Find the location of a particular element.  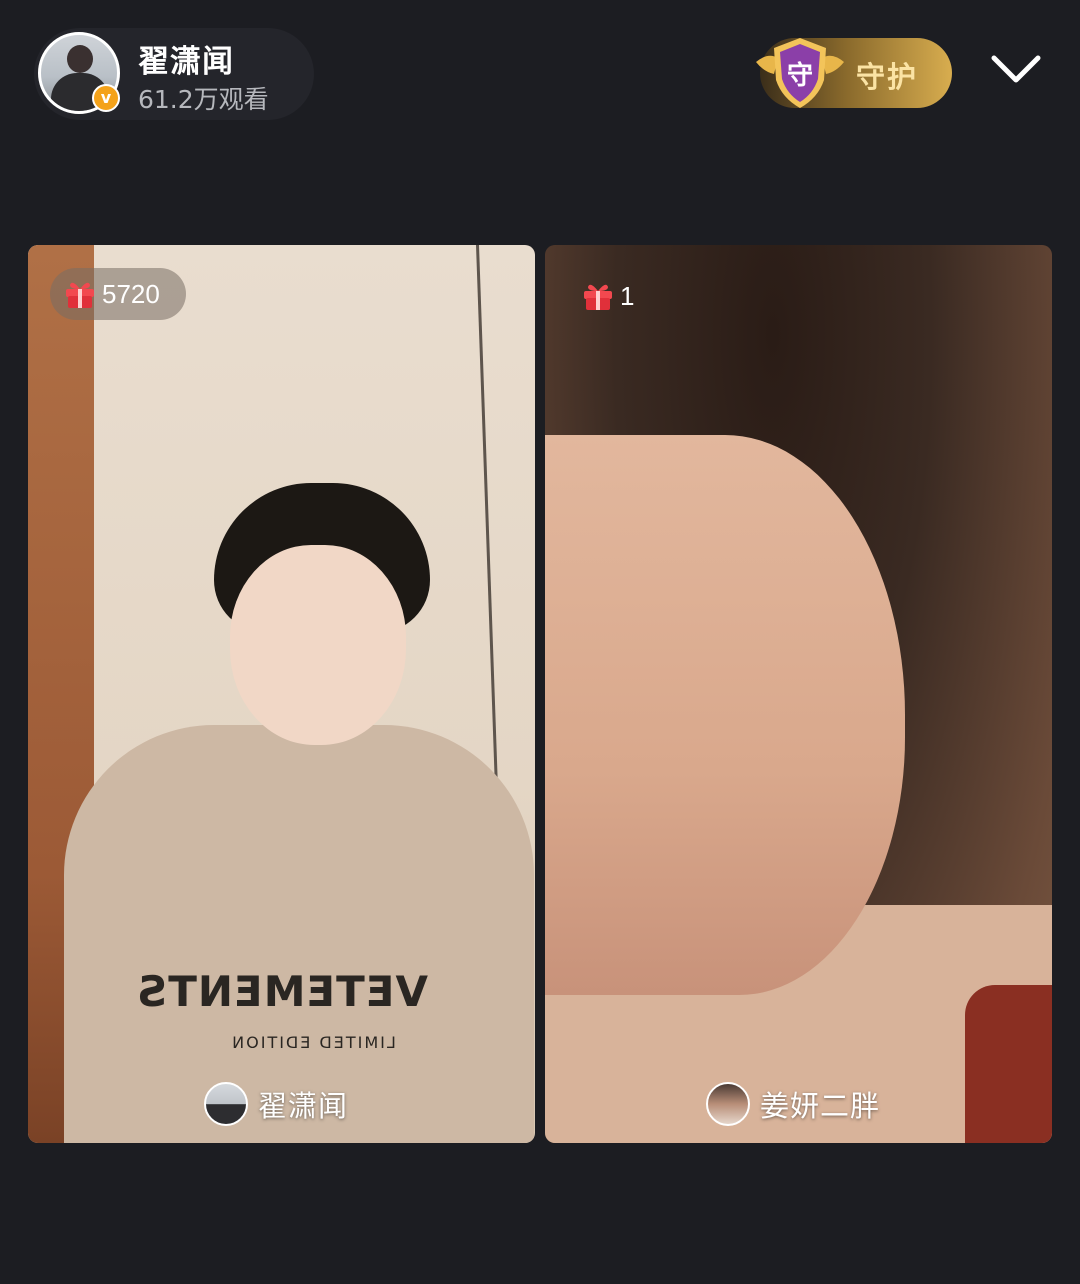

guest-face is located at coordinates (725, 715).